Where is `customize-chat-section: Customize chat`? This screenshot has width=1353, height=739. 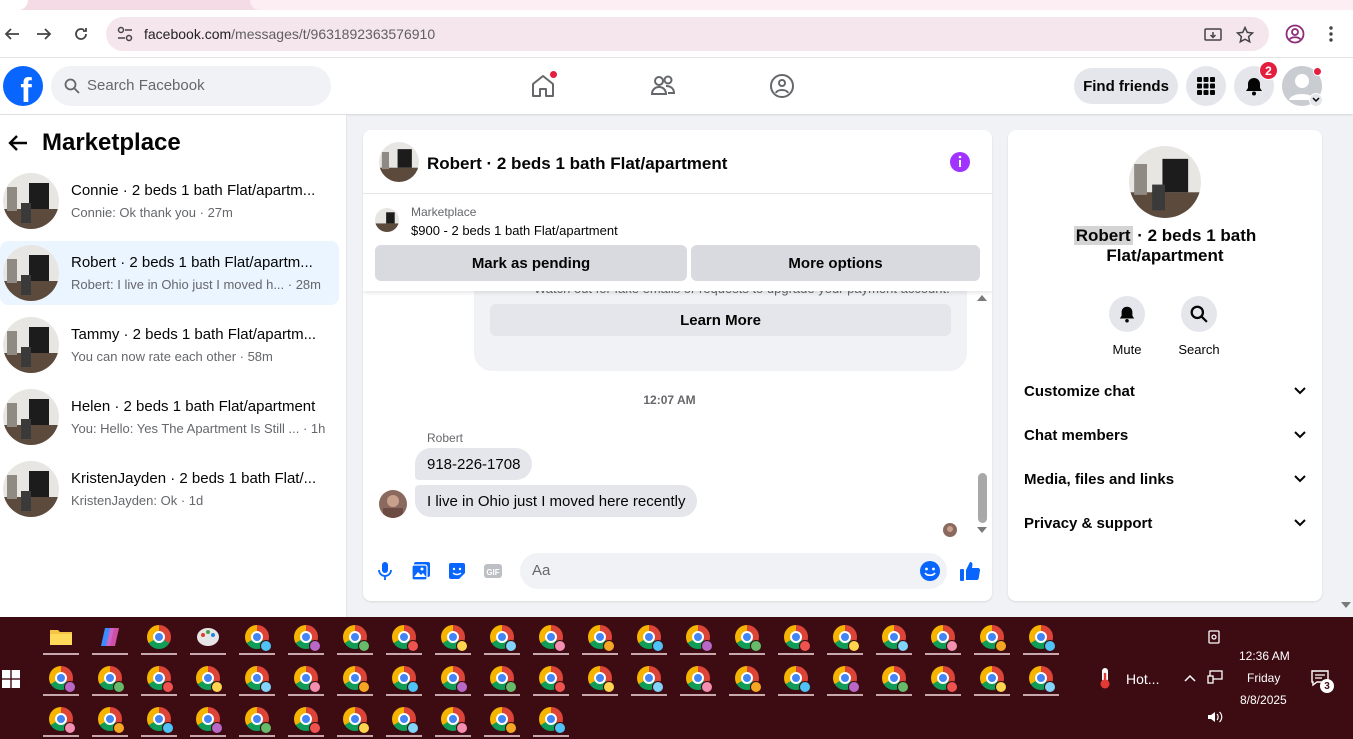
customize-chat-section: Customize chat is located at coordinates (1165, 391).